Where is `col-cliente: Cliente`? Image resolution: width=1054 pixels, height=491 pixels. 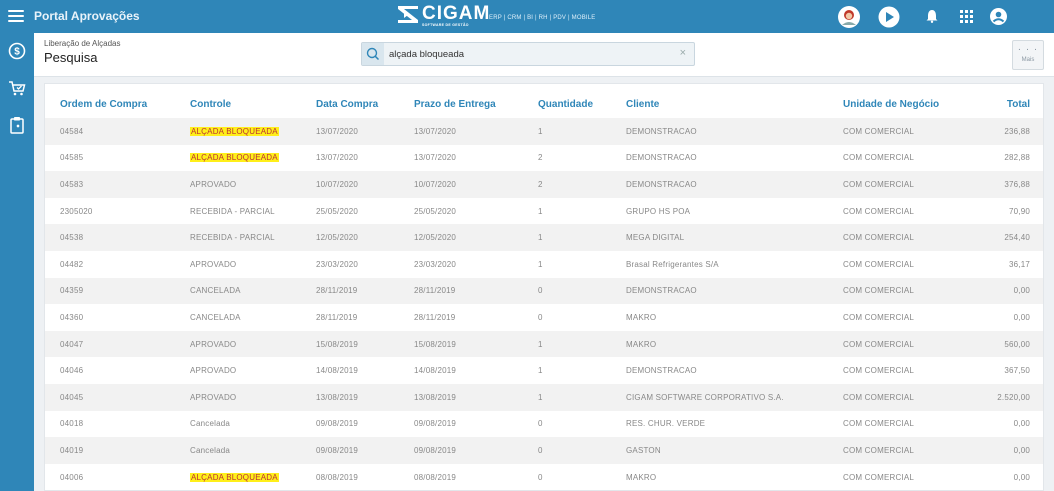
col-cliente: Cliente is located at coordinates (734, 104).